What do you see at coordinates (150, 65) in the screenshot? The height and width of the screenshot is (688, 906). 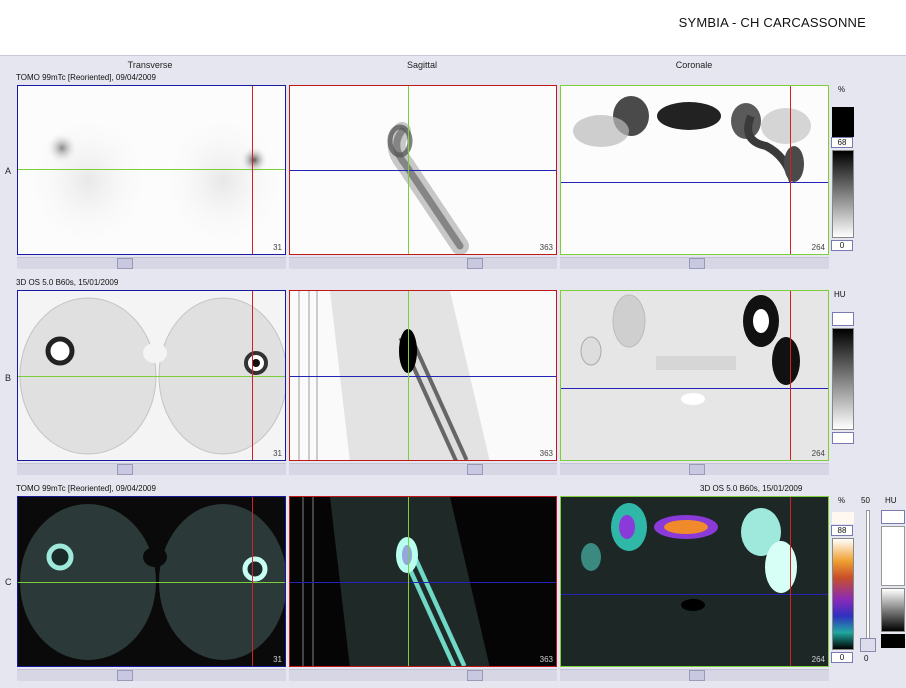 I see `column-heading-transverse: Transverse` at bounding box center [150, 65].